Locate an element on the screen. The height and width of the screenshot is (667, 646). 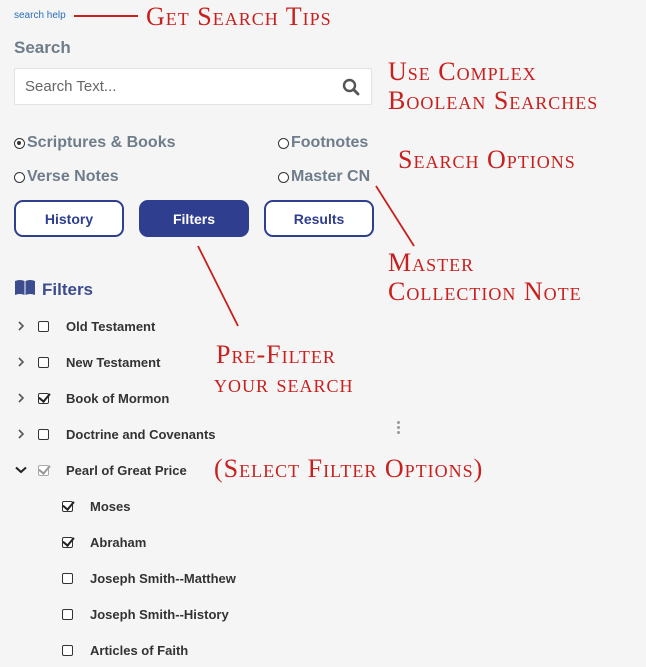
annotation-search-tips: Get Search Tips is located at coordinates (239, 16).